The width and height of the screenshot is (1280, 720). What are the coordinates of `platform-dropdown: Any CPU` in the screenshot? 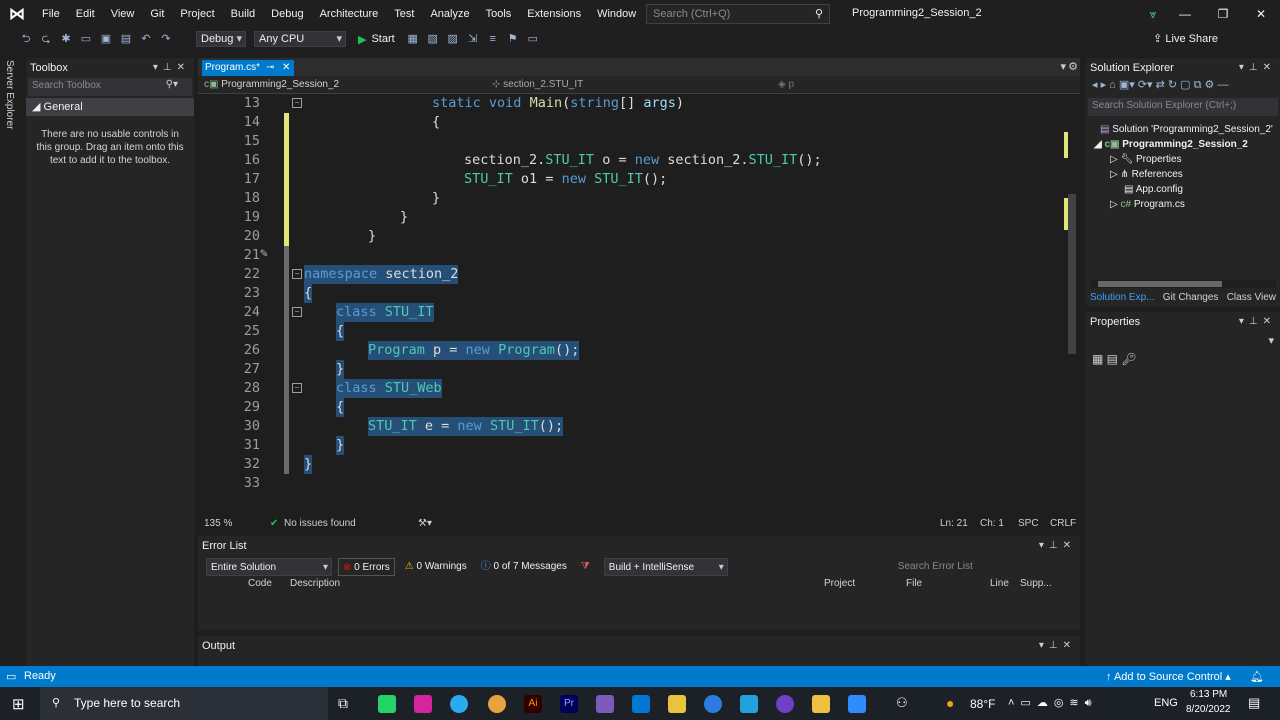 It's located at (300, 39).